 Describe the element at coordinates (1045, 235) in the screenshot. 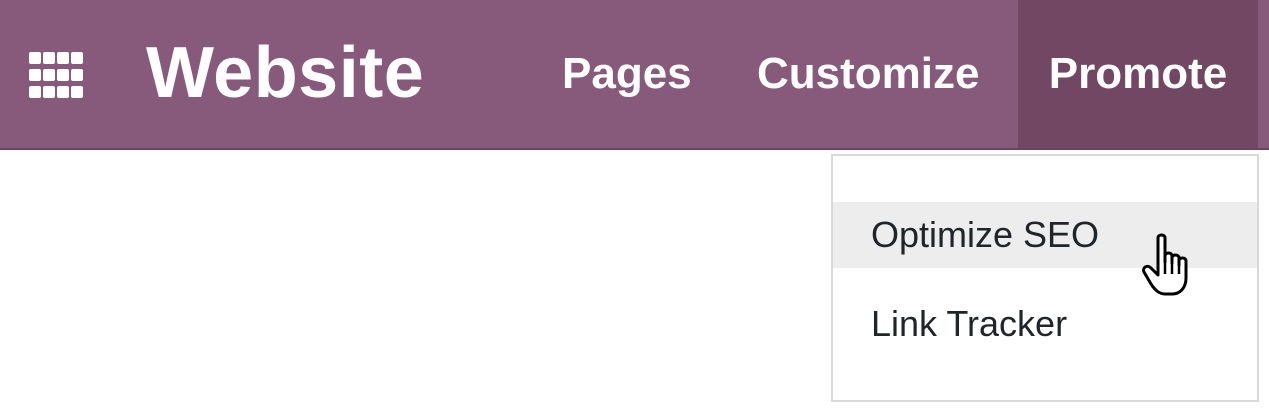

I see `dropdown-item-optimize-seo: Optimize SEO` at that location.